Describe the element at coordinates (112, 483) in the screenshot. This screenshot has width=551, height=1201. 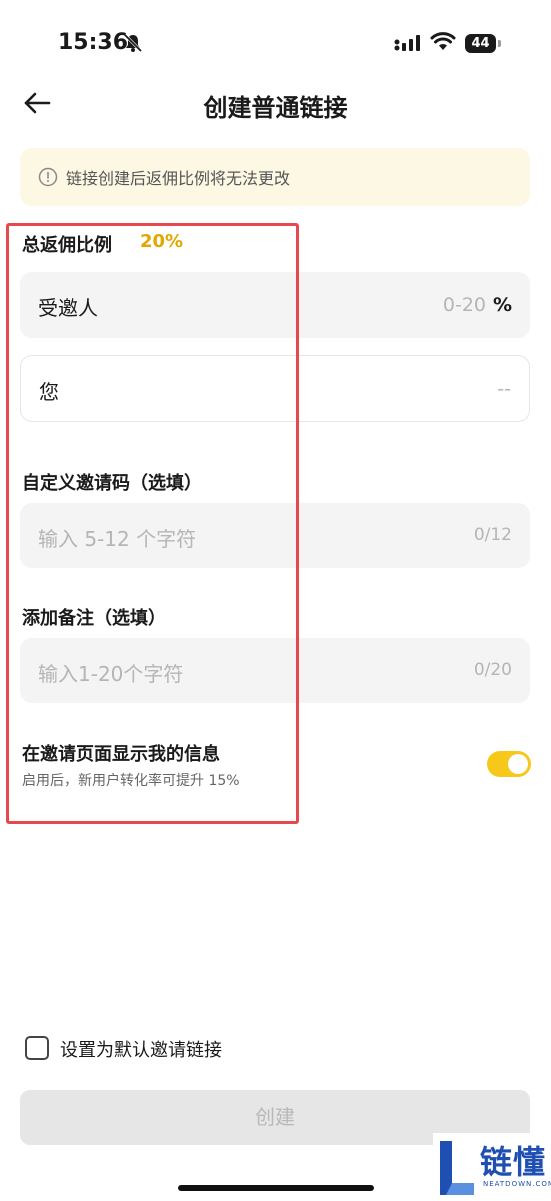
I see `custom-code-title: 自定义邀请码（选填）` at that location.